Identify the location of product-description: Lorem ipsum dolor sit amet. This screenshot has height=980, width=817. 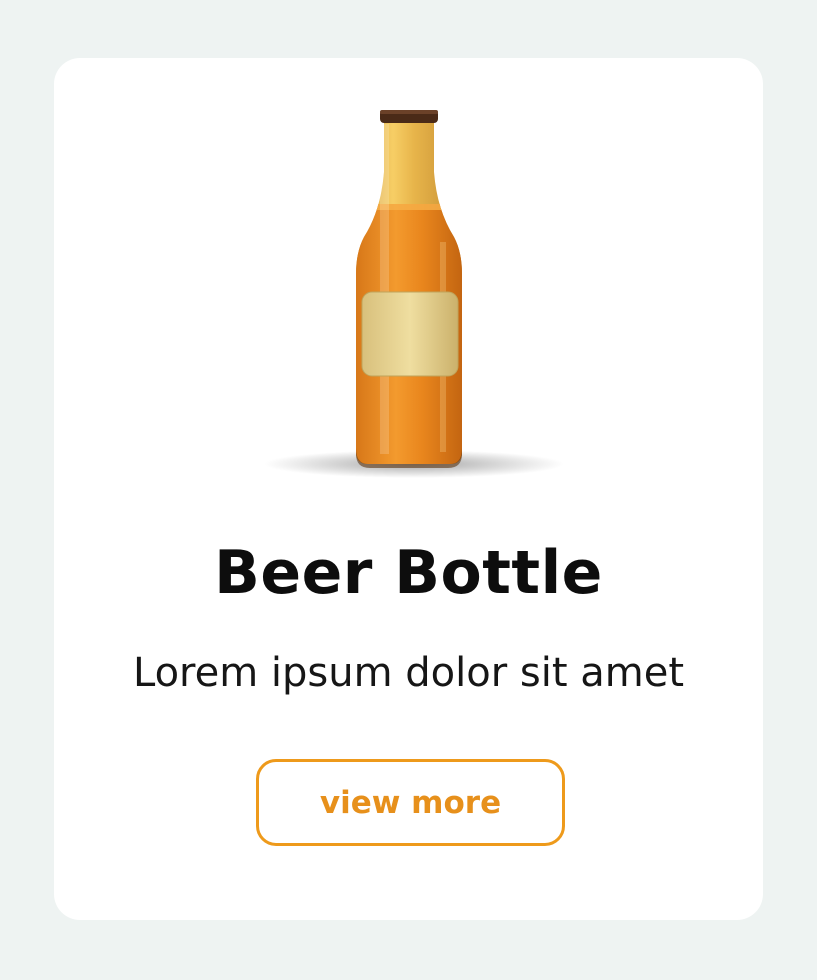
(408, 673).